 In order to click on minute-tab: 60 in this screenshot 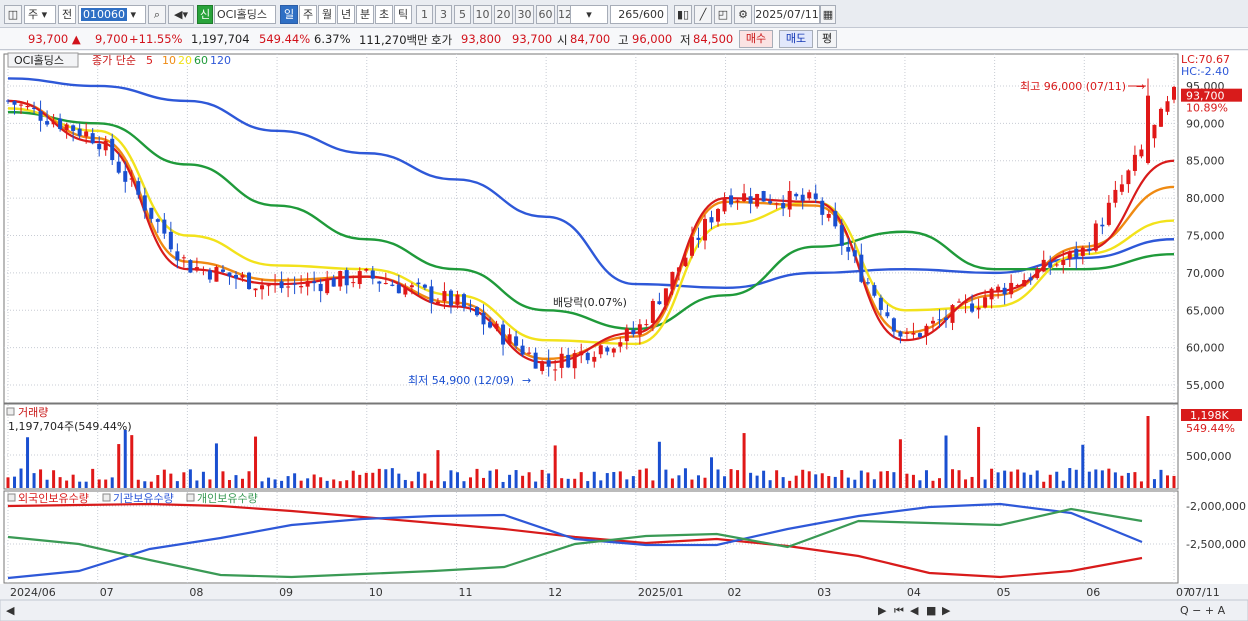, I will do `click(545, 14)`.